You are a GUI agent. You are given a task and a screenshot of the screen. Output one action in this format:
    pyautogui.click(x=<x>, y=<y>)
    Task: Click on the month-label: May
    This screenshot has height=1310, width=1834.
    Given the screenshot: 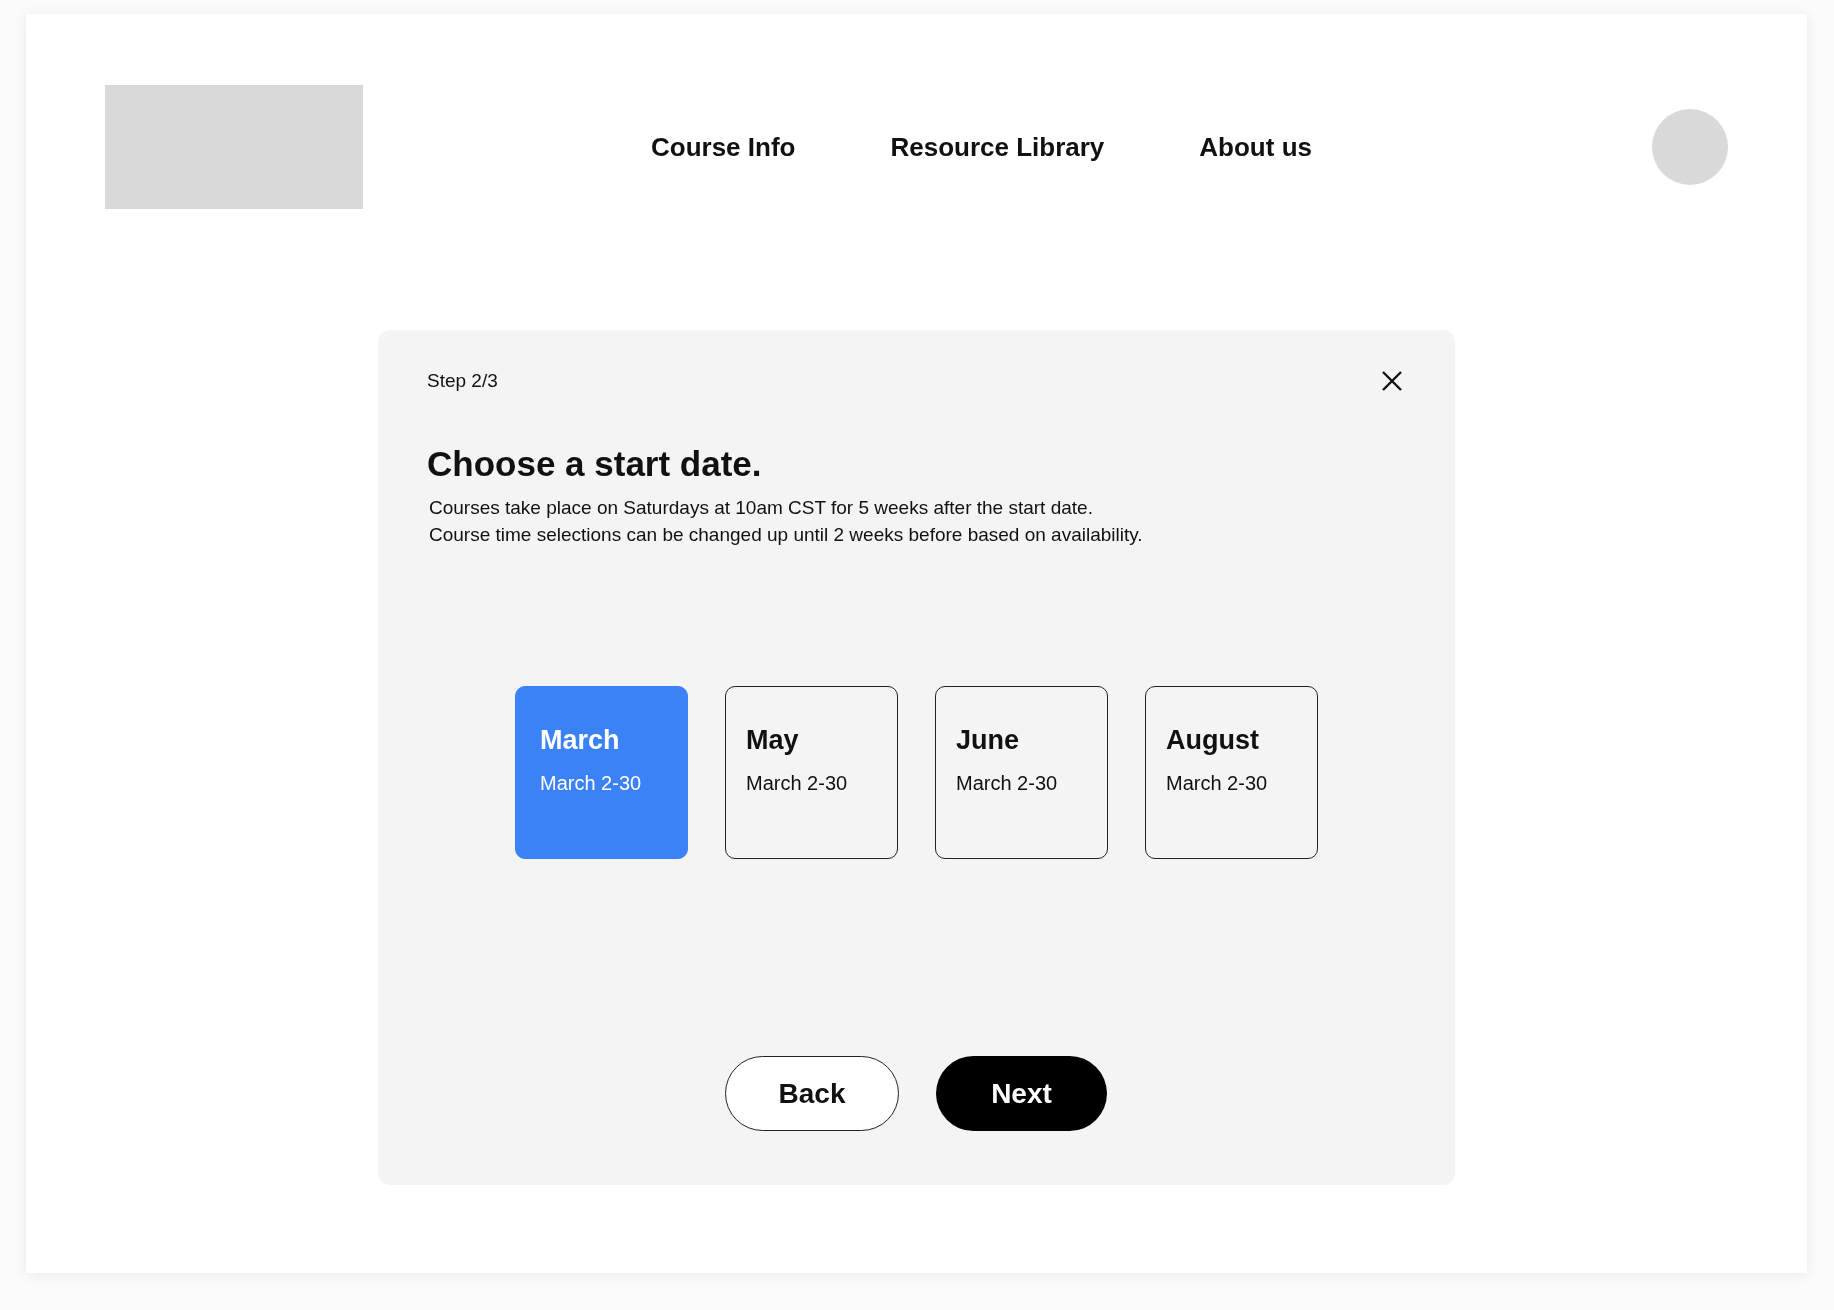 What is the action you would take?
    pyautogui.click(x=773, y=740)
    